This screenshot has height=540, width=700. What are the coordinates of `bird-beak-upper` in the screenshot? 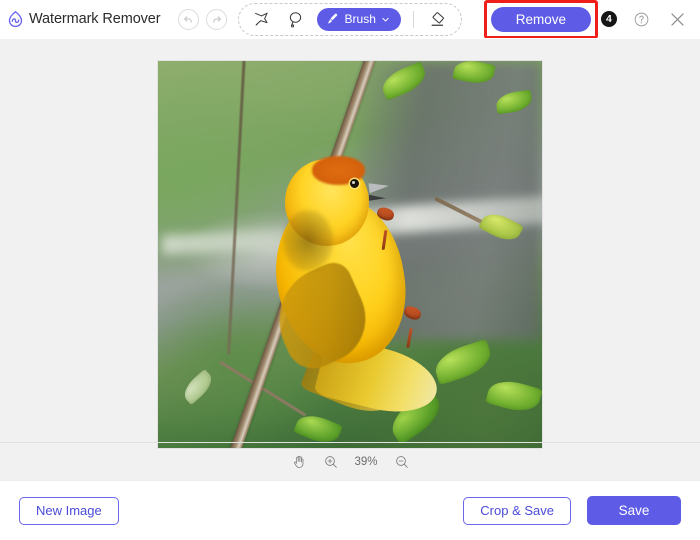 It's located at (379, 187).